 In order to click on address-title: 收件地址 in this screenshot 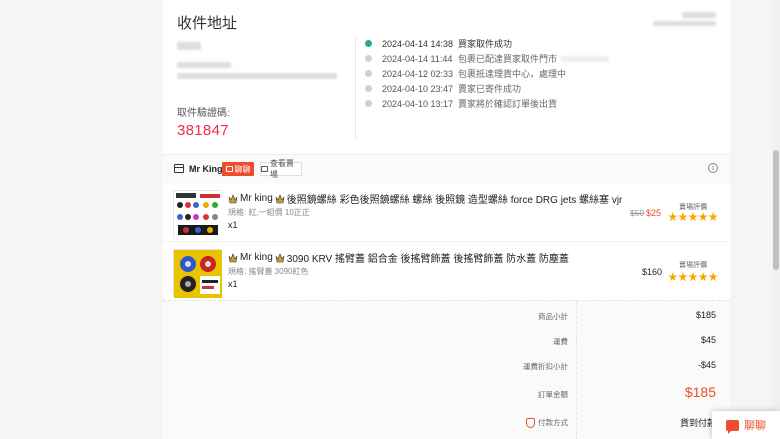, I will do `click(207, 23)`.